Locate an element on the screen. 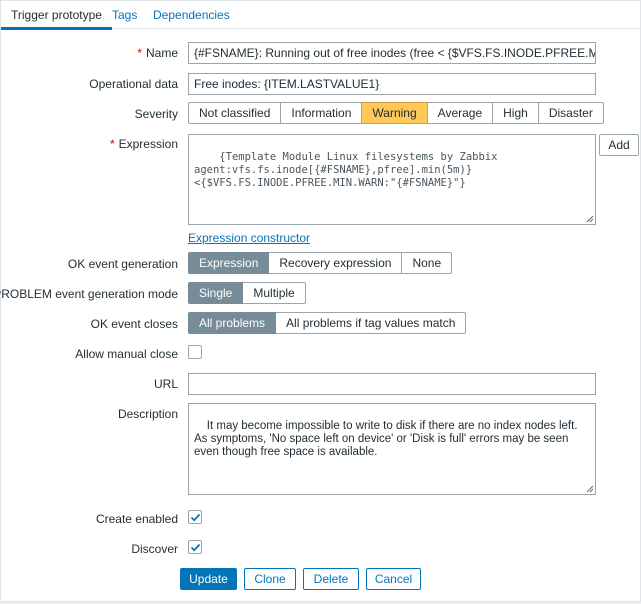  manual-close-checkbox is located at coordinates (195, 352).